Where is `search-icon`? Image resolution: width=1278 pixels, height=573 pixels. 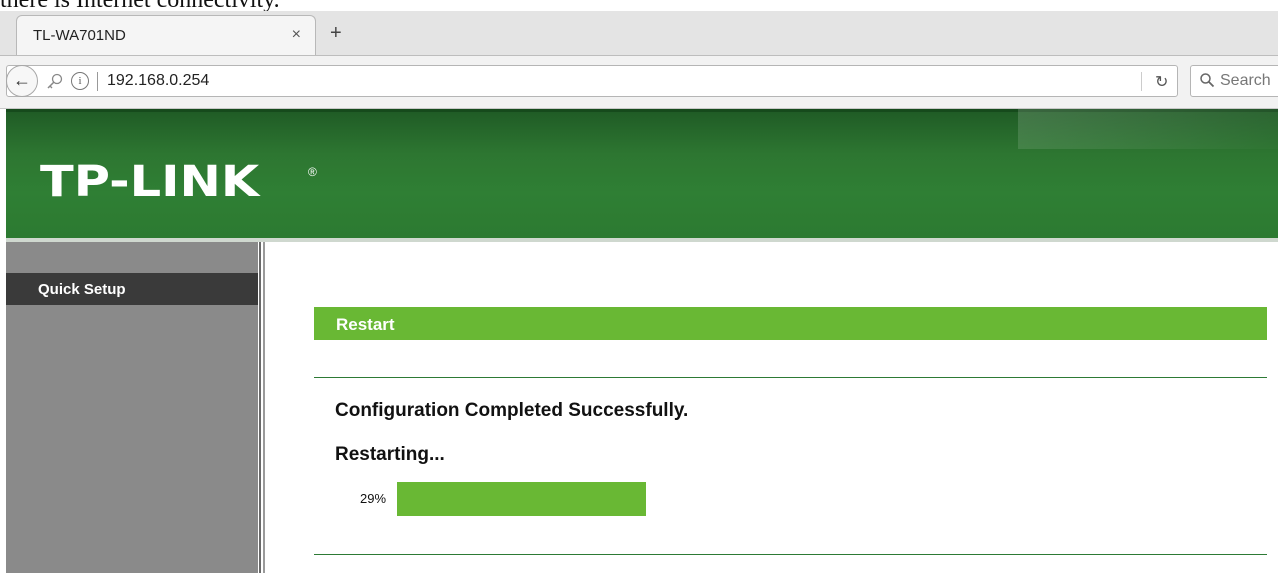
search-icon is located at coordinates (1207, 80).